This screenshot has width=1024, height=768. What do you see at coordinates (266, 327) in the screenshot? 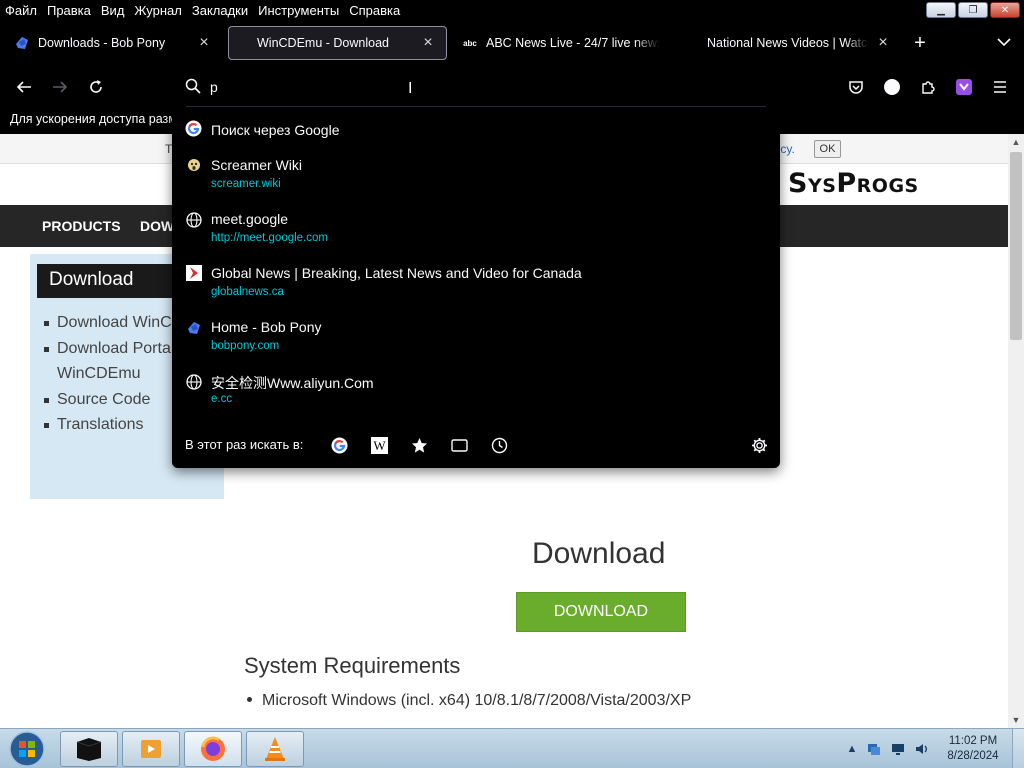
I see `suggestion-title: Home - Bob Pony` at bounding box center [266, 327].